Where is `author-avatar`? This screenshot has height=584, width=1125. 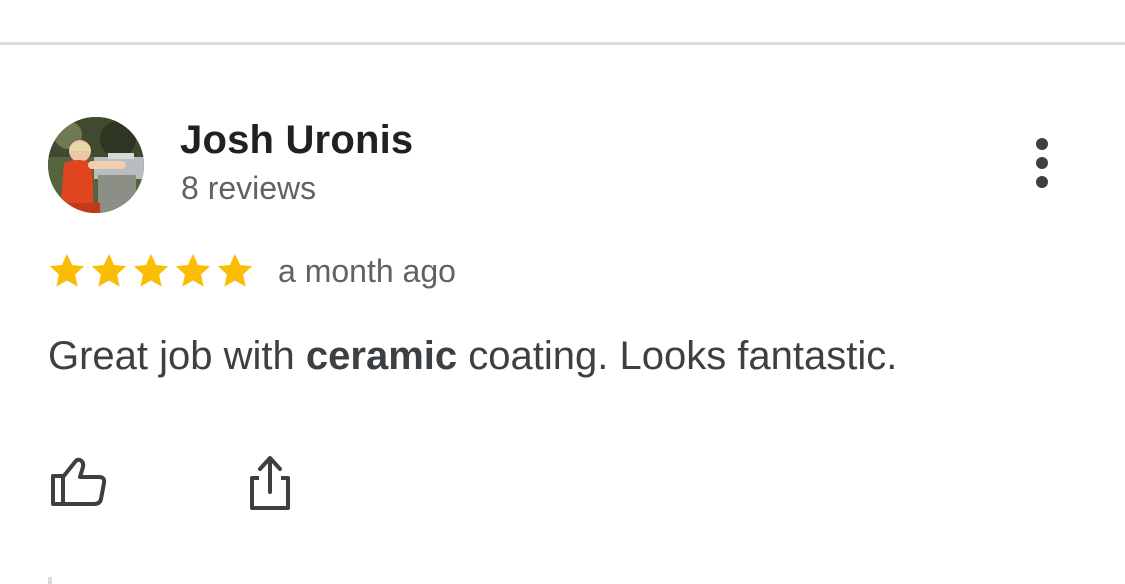 author-avatar is located at coordinates (96, 165).